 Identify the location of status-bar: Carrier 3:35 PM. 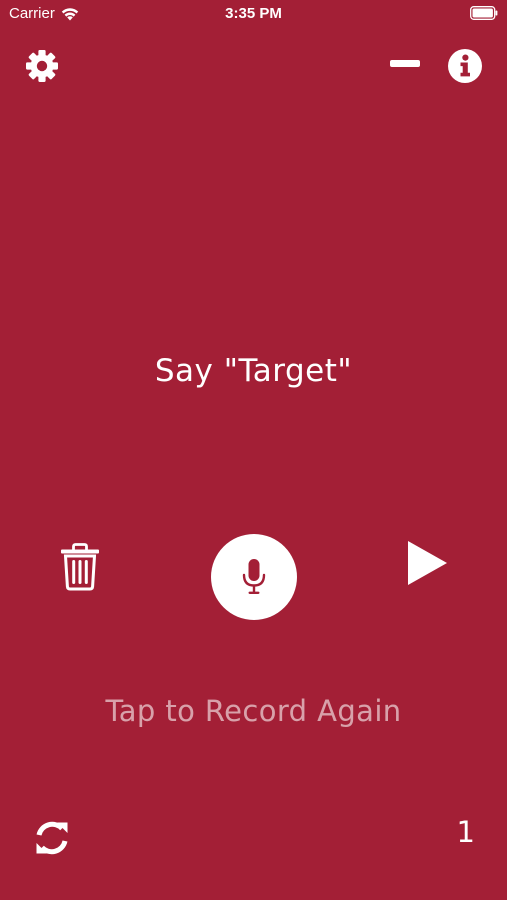
(253, 14).